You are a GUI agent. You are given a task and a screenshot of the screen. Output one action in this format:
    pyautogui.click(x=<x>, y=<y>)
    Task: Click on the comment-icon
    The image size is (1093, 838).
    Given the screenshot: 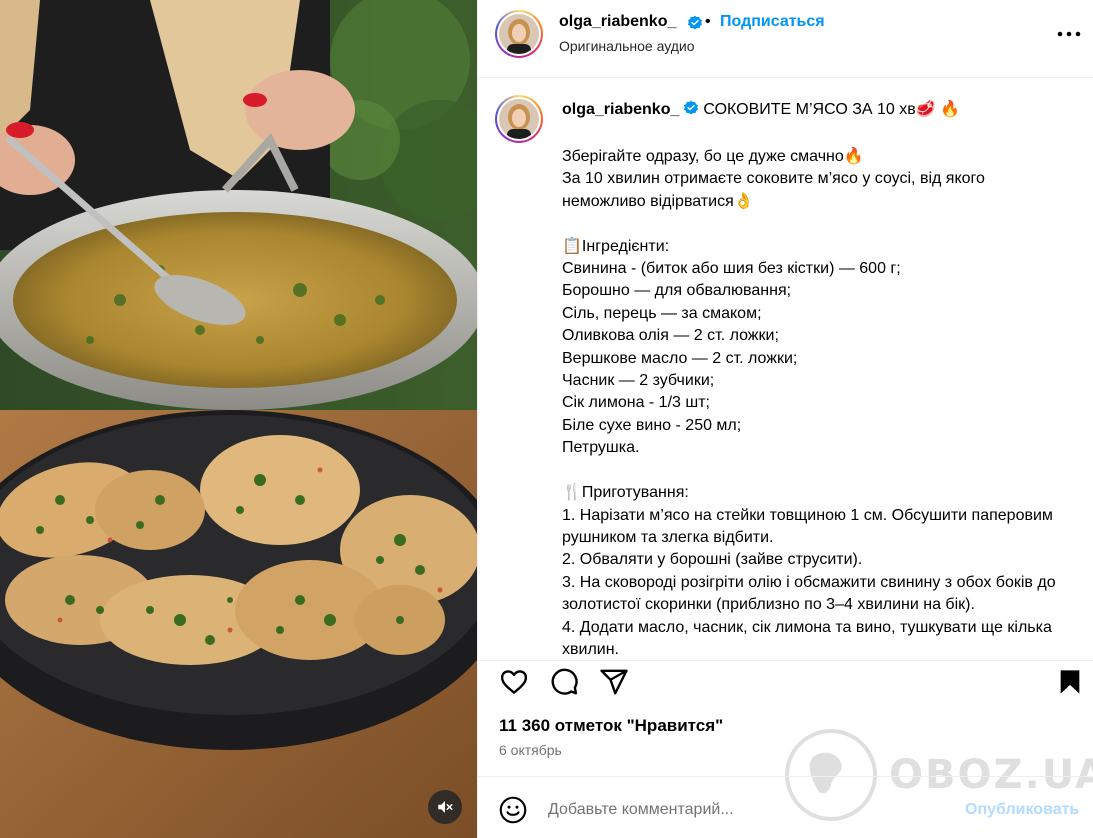 What is the action you would take?
    pyautogui.click(x=564, y=682)
    